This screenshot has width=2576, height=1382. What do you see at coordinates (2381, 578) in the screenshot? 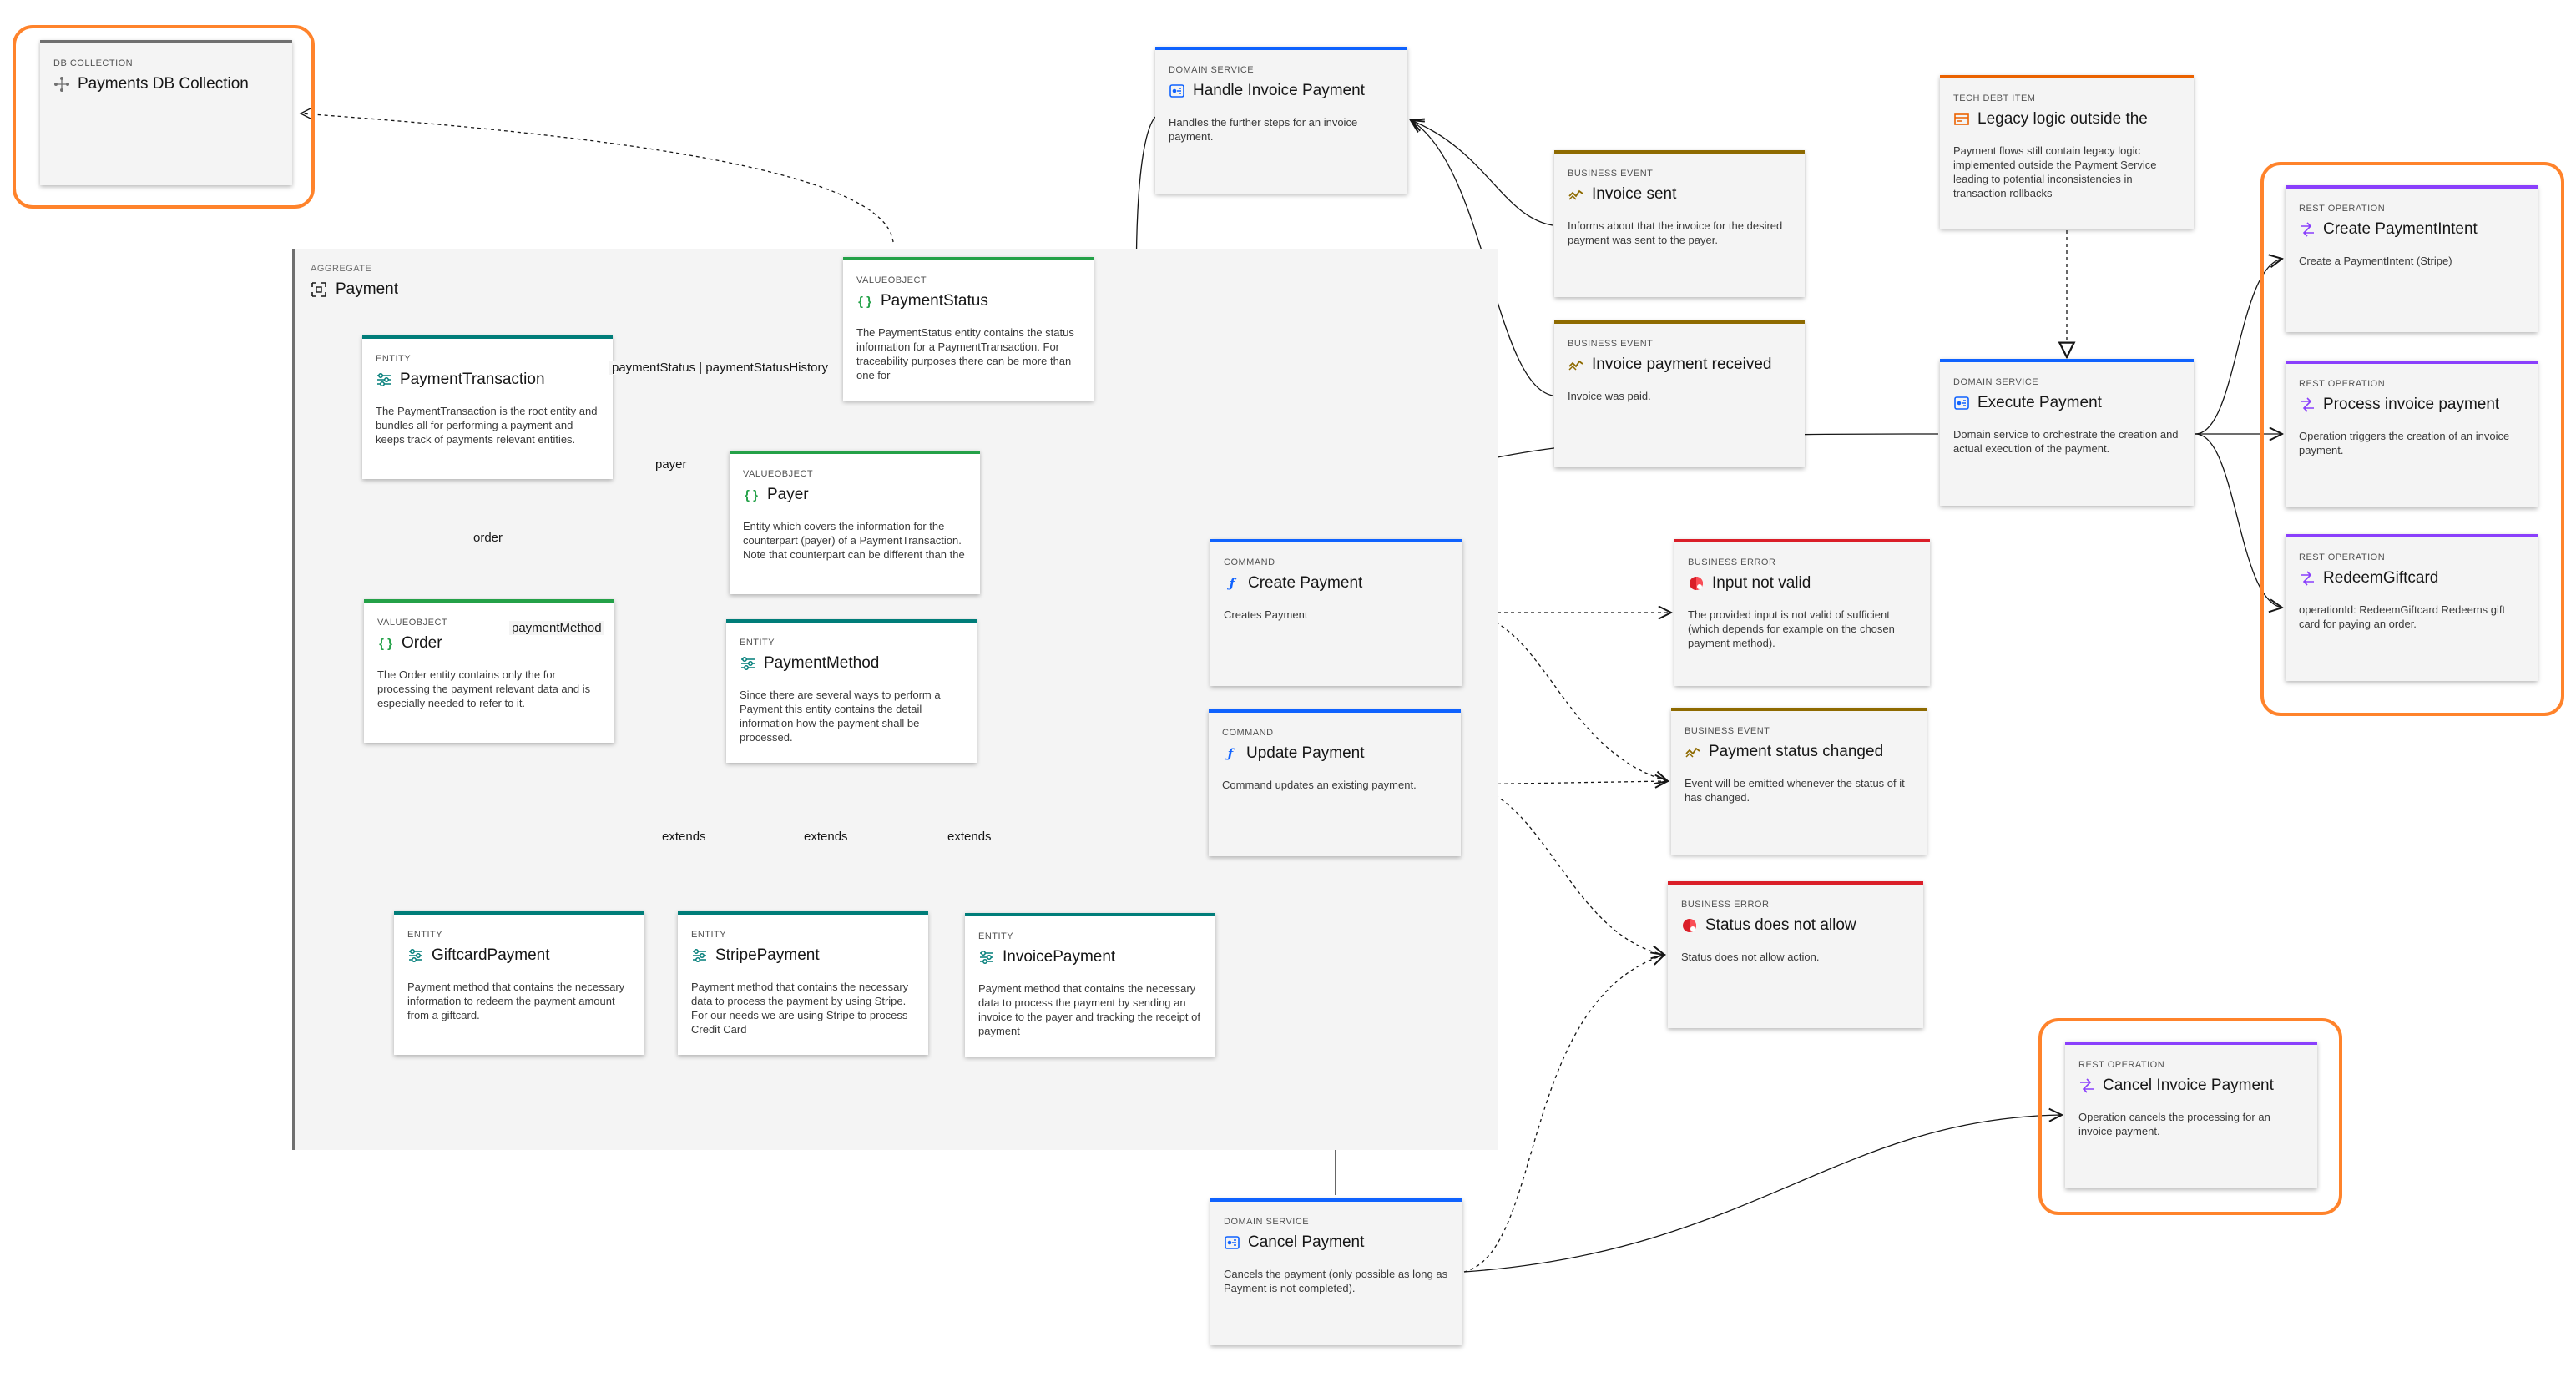
I see `node-title-text: RedeemGiftcard` at bounding box center [2381, 578].